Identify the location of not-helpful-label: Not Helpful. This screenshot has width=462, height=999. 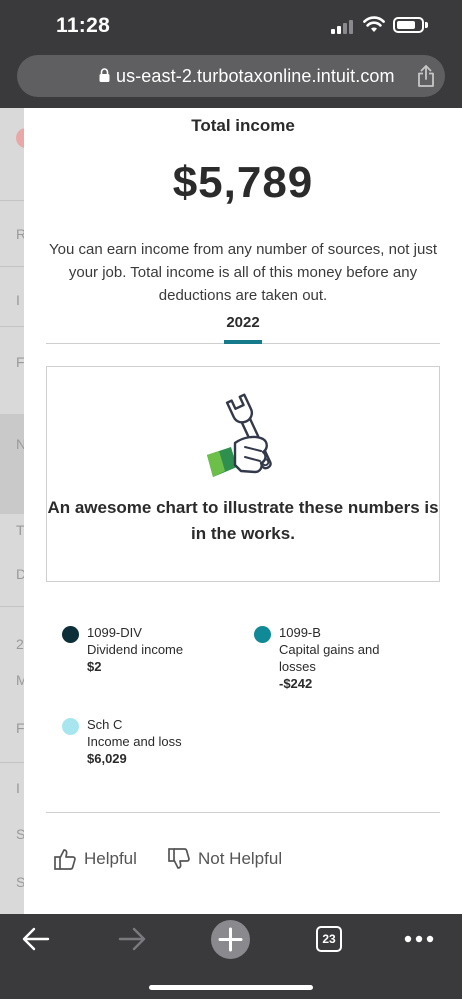
(240, 858).